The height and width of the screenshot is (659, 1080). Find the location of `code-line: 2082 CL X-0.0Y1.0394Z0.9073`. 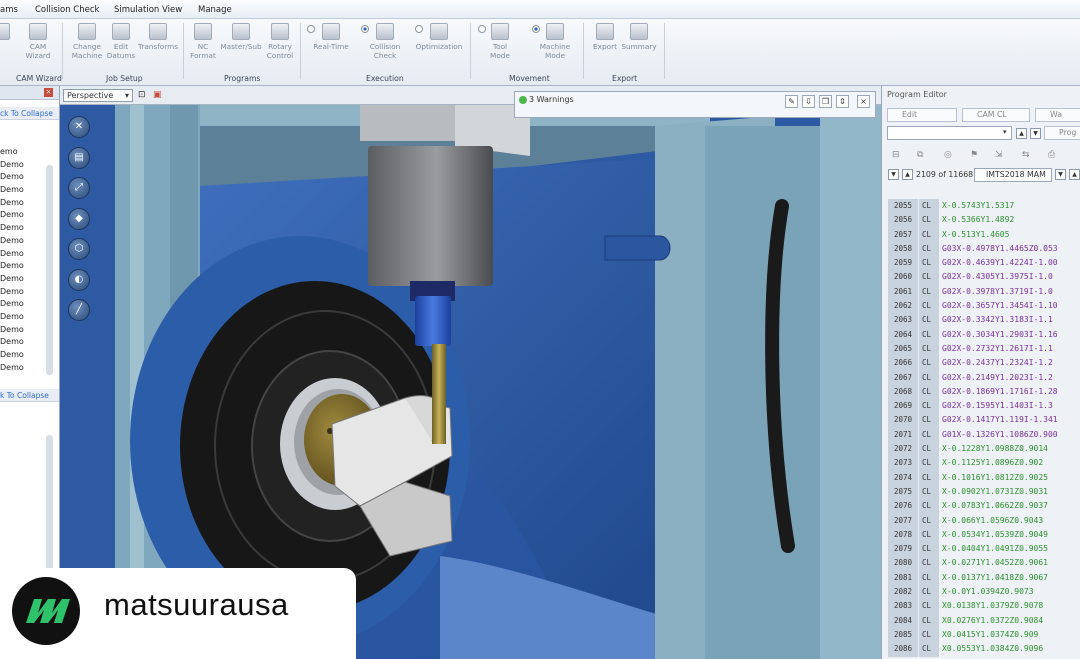

code-line: 2082 CL X-0.0Y1.0394Z0.9073 is located at coordinates (984, 592).